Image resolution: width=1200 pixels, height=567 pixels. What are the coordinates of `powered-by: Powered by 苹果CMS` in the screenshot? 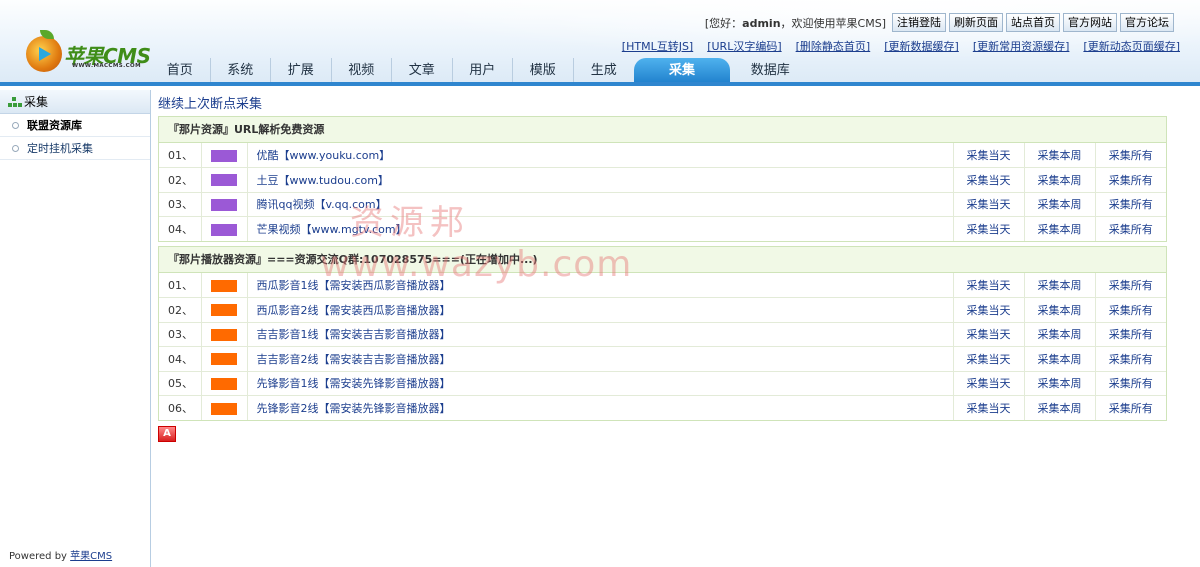 It's located at (61, 556).